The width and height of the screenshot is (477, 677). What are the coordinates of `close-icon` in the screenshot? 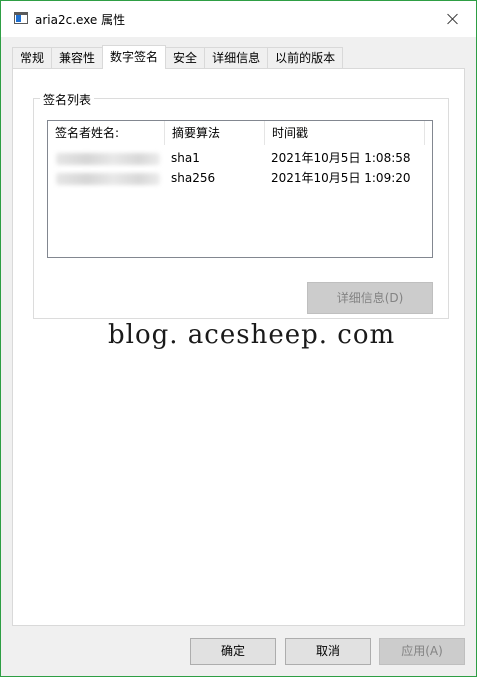 It's located at (453, 19).